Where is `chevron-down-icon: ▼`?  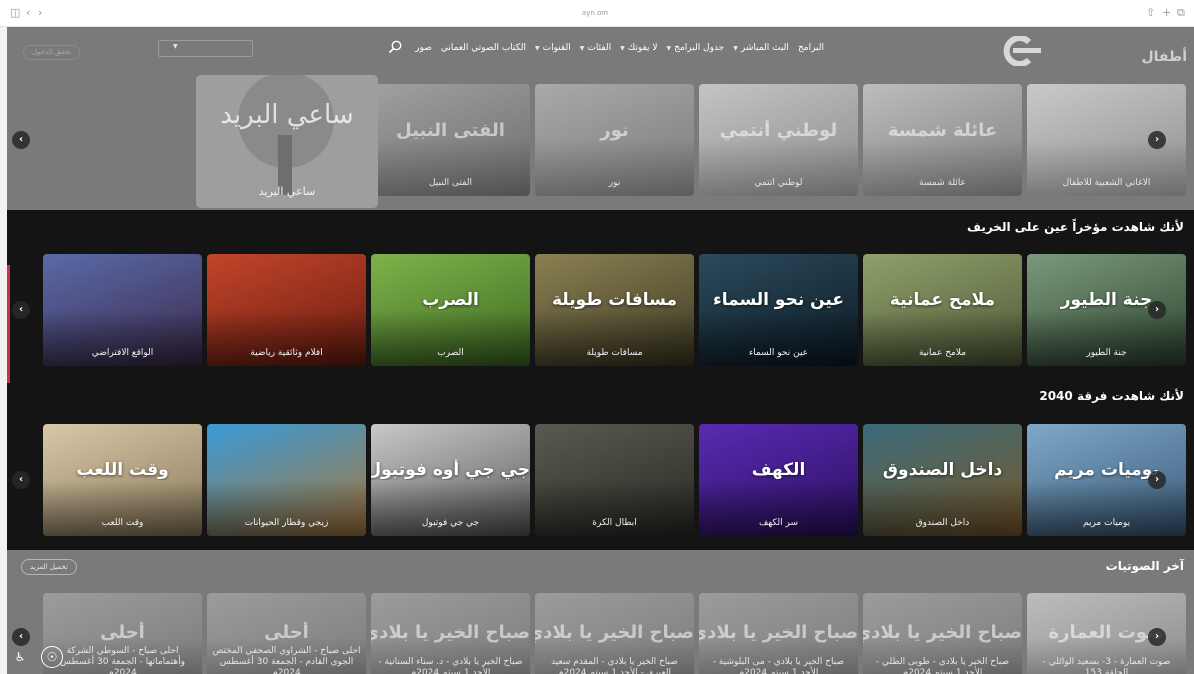 chevron-down-icon: ▼ is located at coordinates (175, 46).